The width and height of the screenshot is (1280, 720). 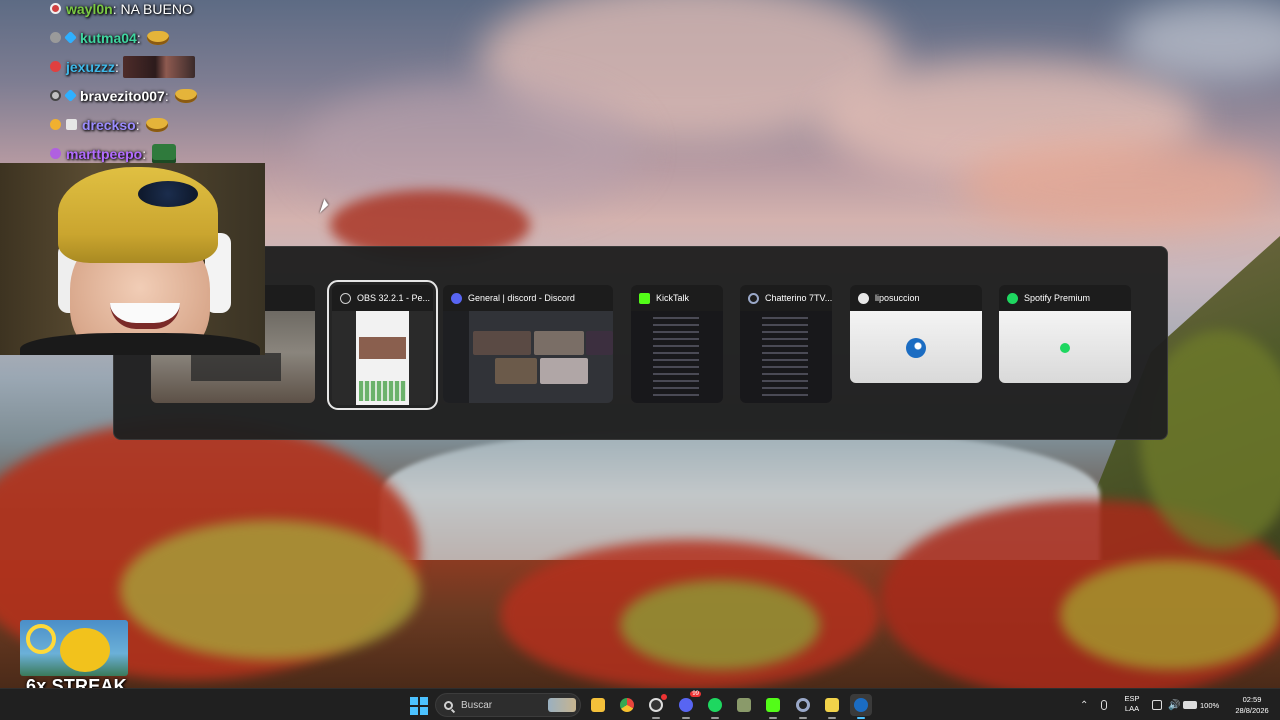 I want to click on webcam-overlay, so click(x=132, y=259).